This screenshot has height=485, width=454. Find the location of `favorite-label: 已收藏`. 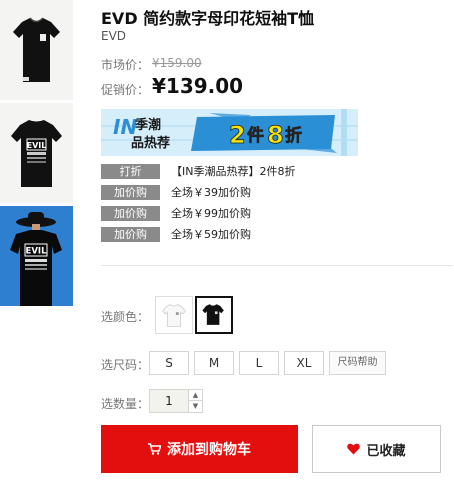

favorite-label: 已收藏 is located at coordinates (386, 451).